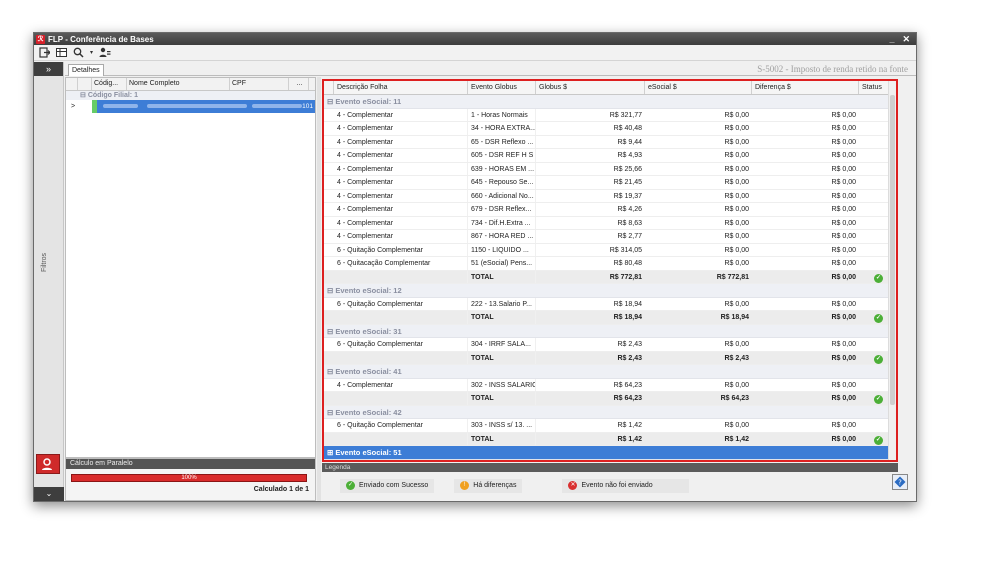 This screenshot has width=983, height=568. I want to click on users-icon, so click(105, 53).